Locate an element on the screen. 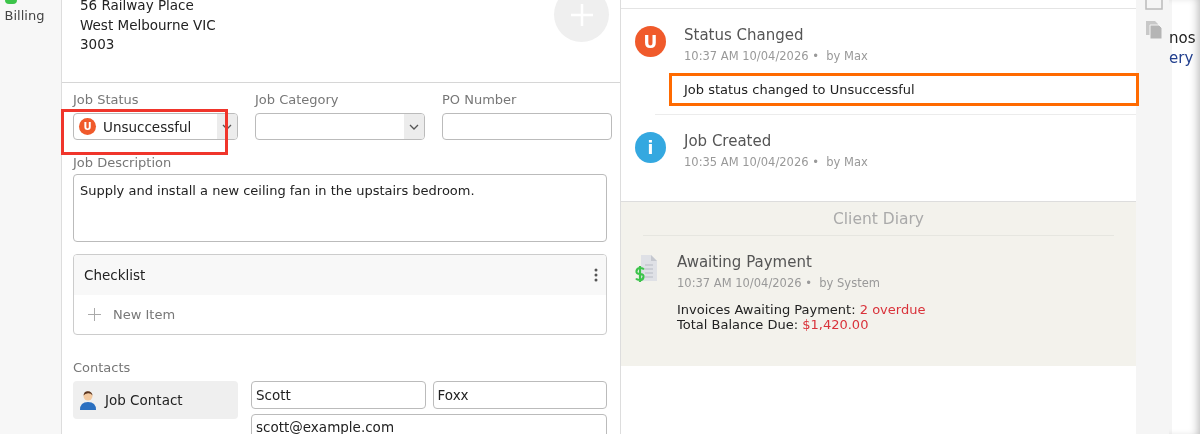 The width and height of the screenshot is (1200, 434). diary-title: Client Diary is located at coordinates (878, 219).